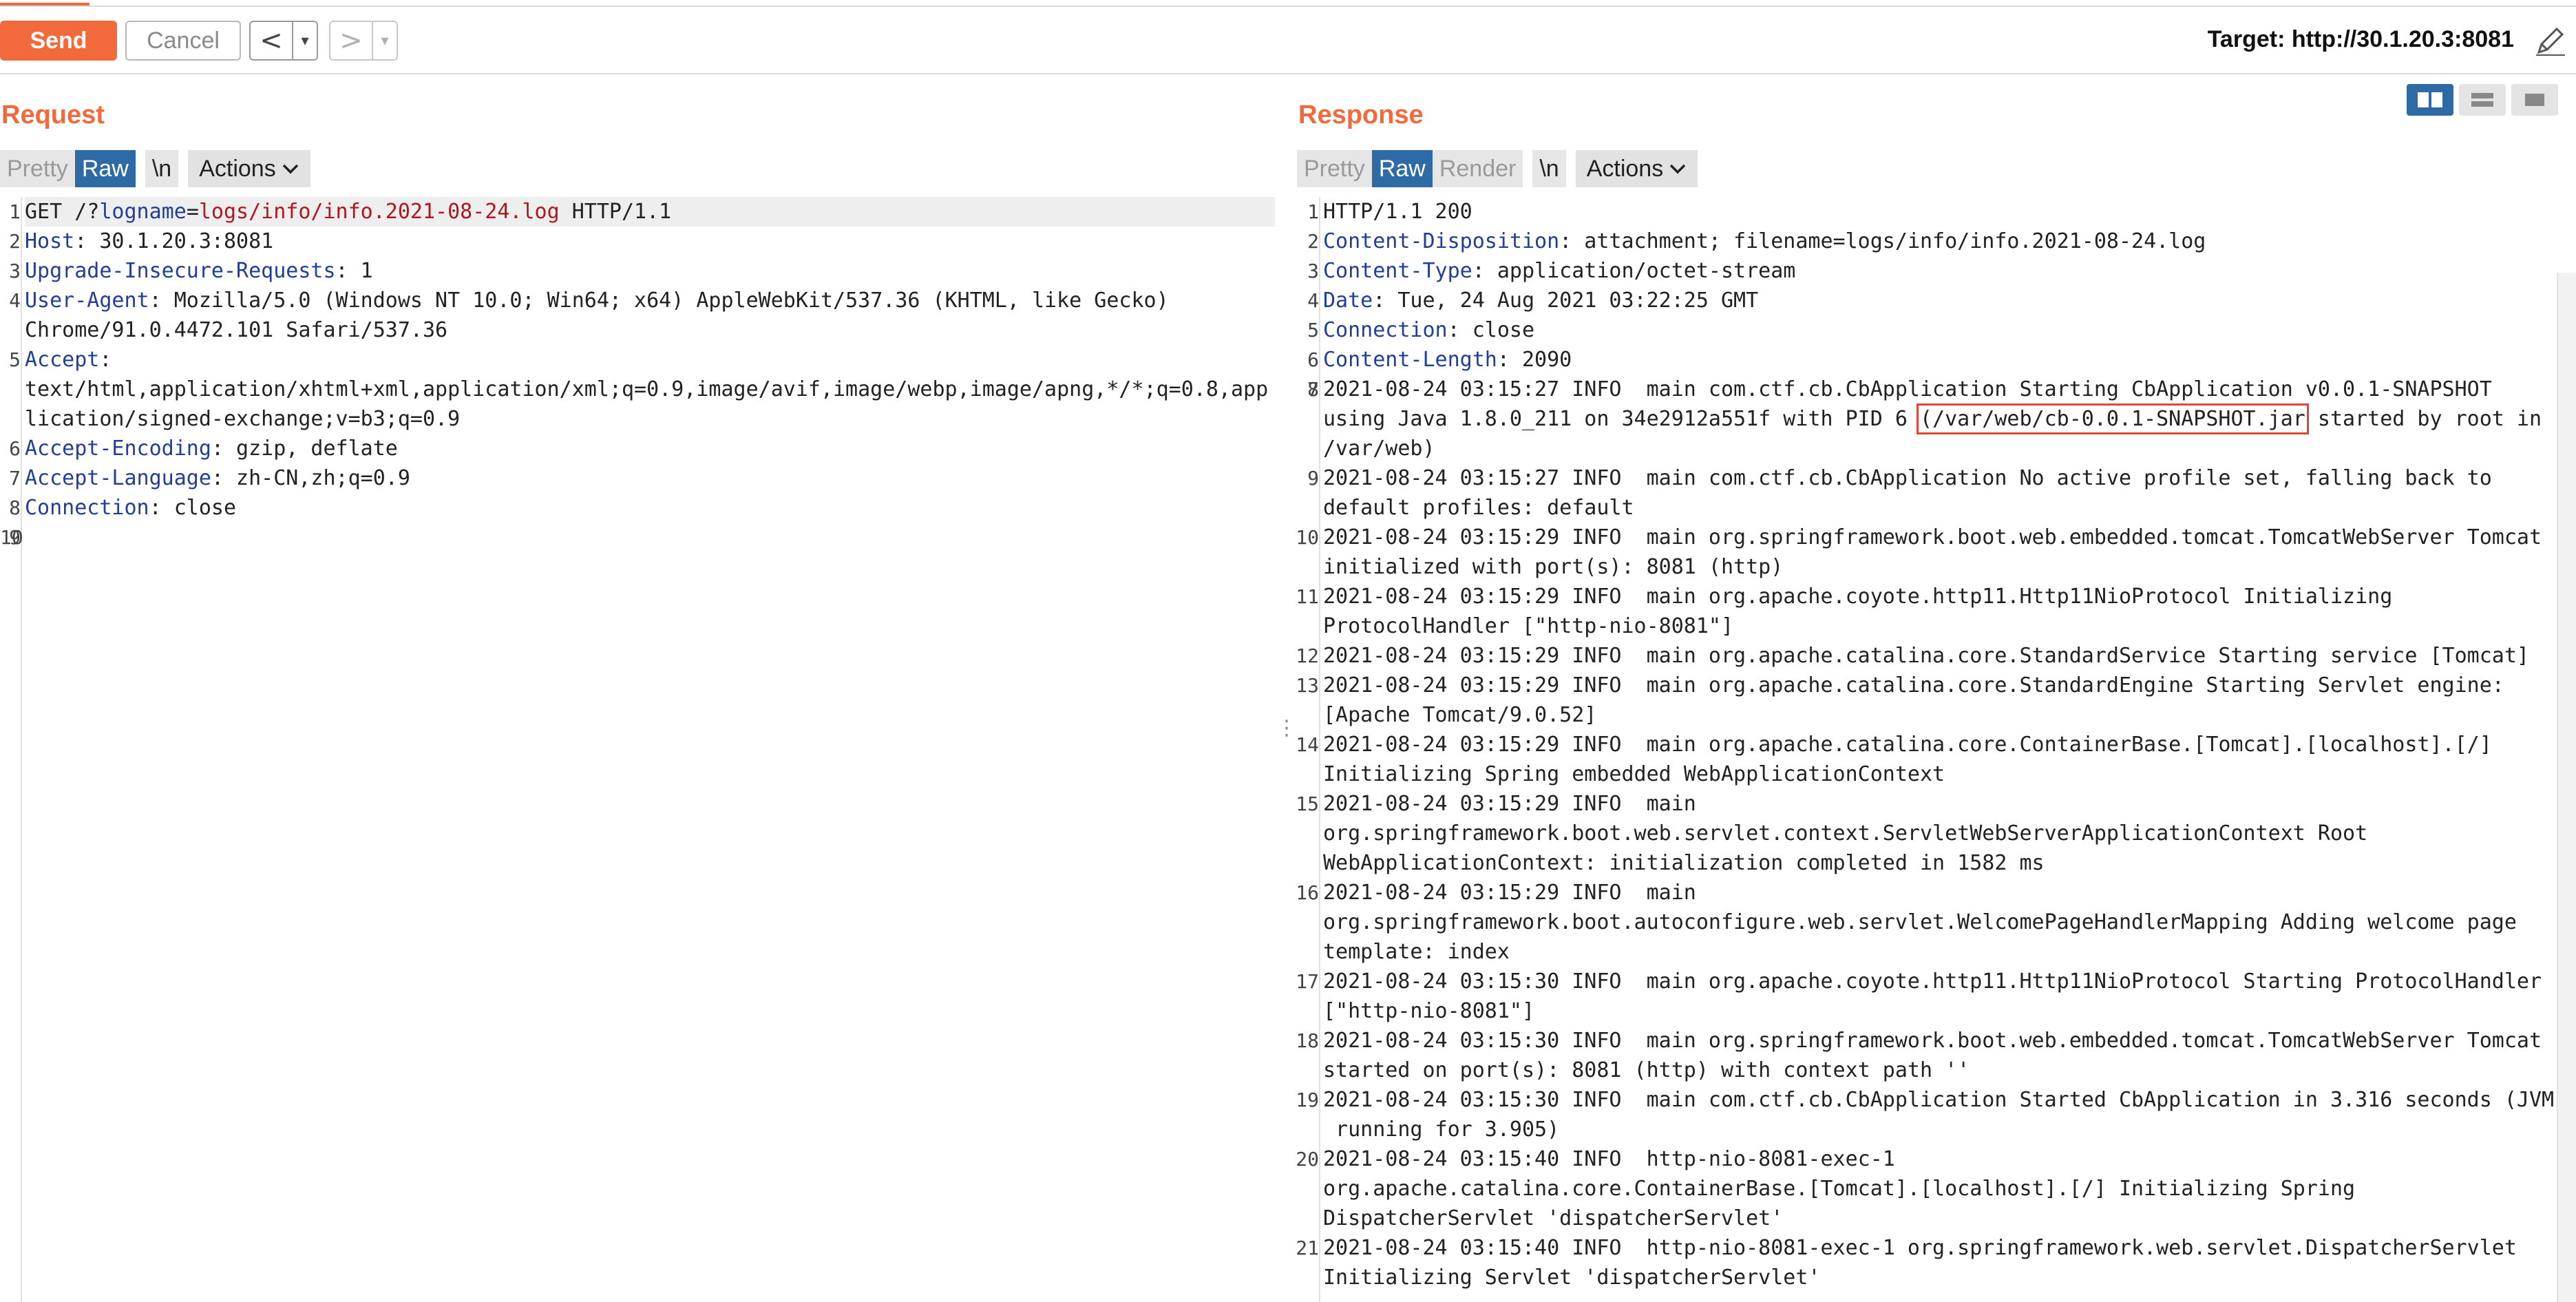  What do you see at coordinates (249, 168) in the screenshot?
I see `request-actions-menu: Actions` at bounding box center [249, 168].